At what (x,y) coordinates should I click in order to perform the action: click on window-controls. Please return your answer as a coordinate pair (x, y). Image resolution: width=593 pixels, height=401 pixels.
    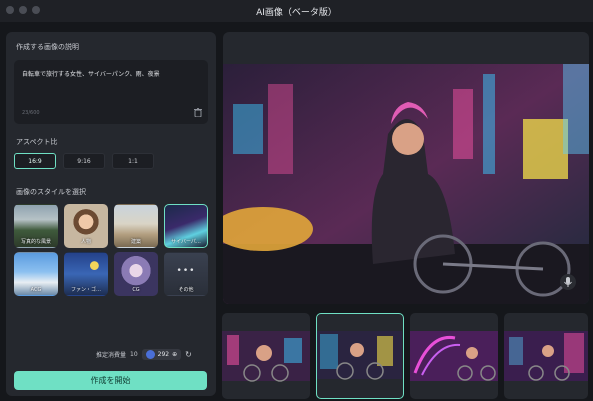
    Looking at the image, I should click on (23, 10).